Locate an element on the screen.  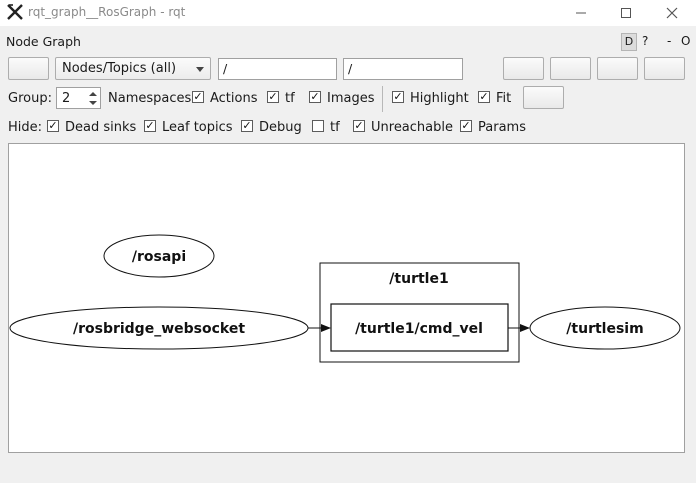
group-value: 2 is located at coordinates (66, 98).